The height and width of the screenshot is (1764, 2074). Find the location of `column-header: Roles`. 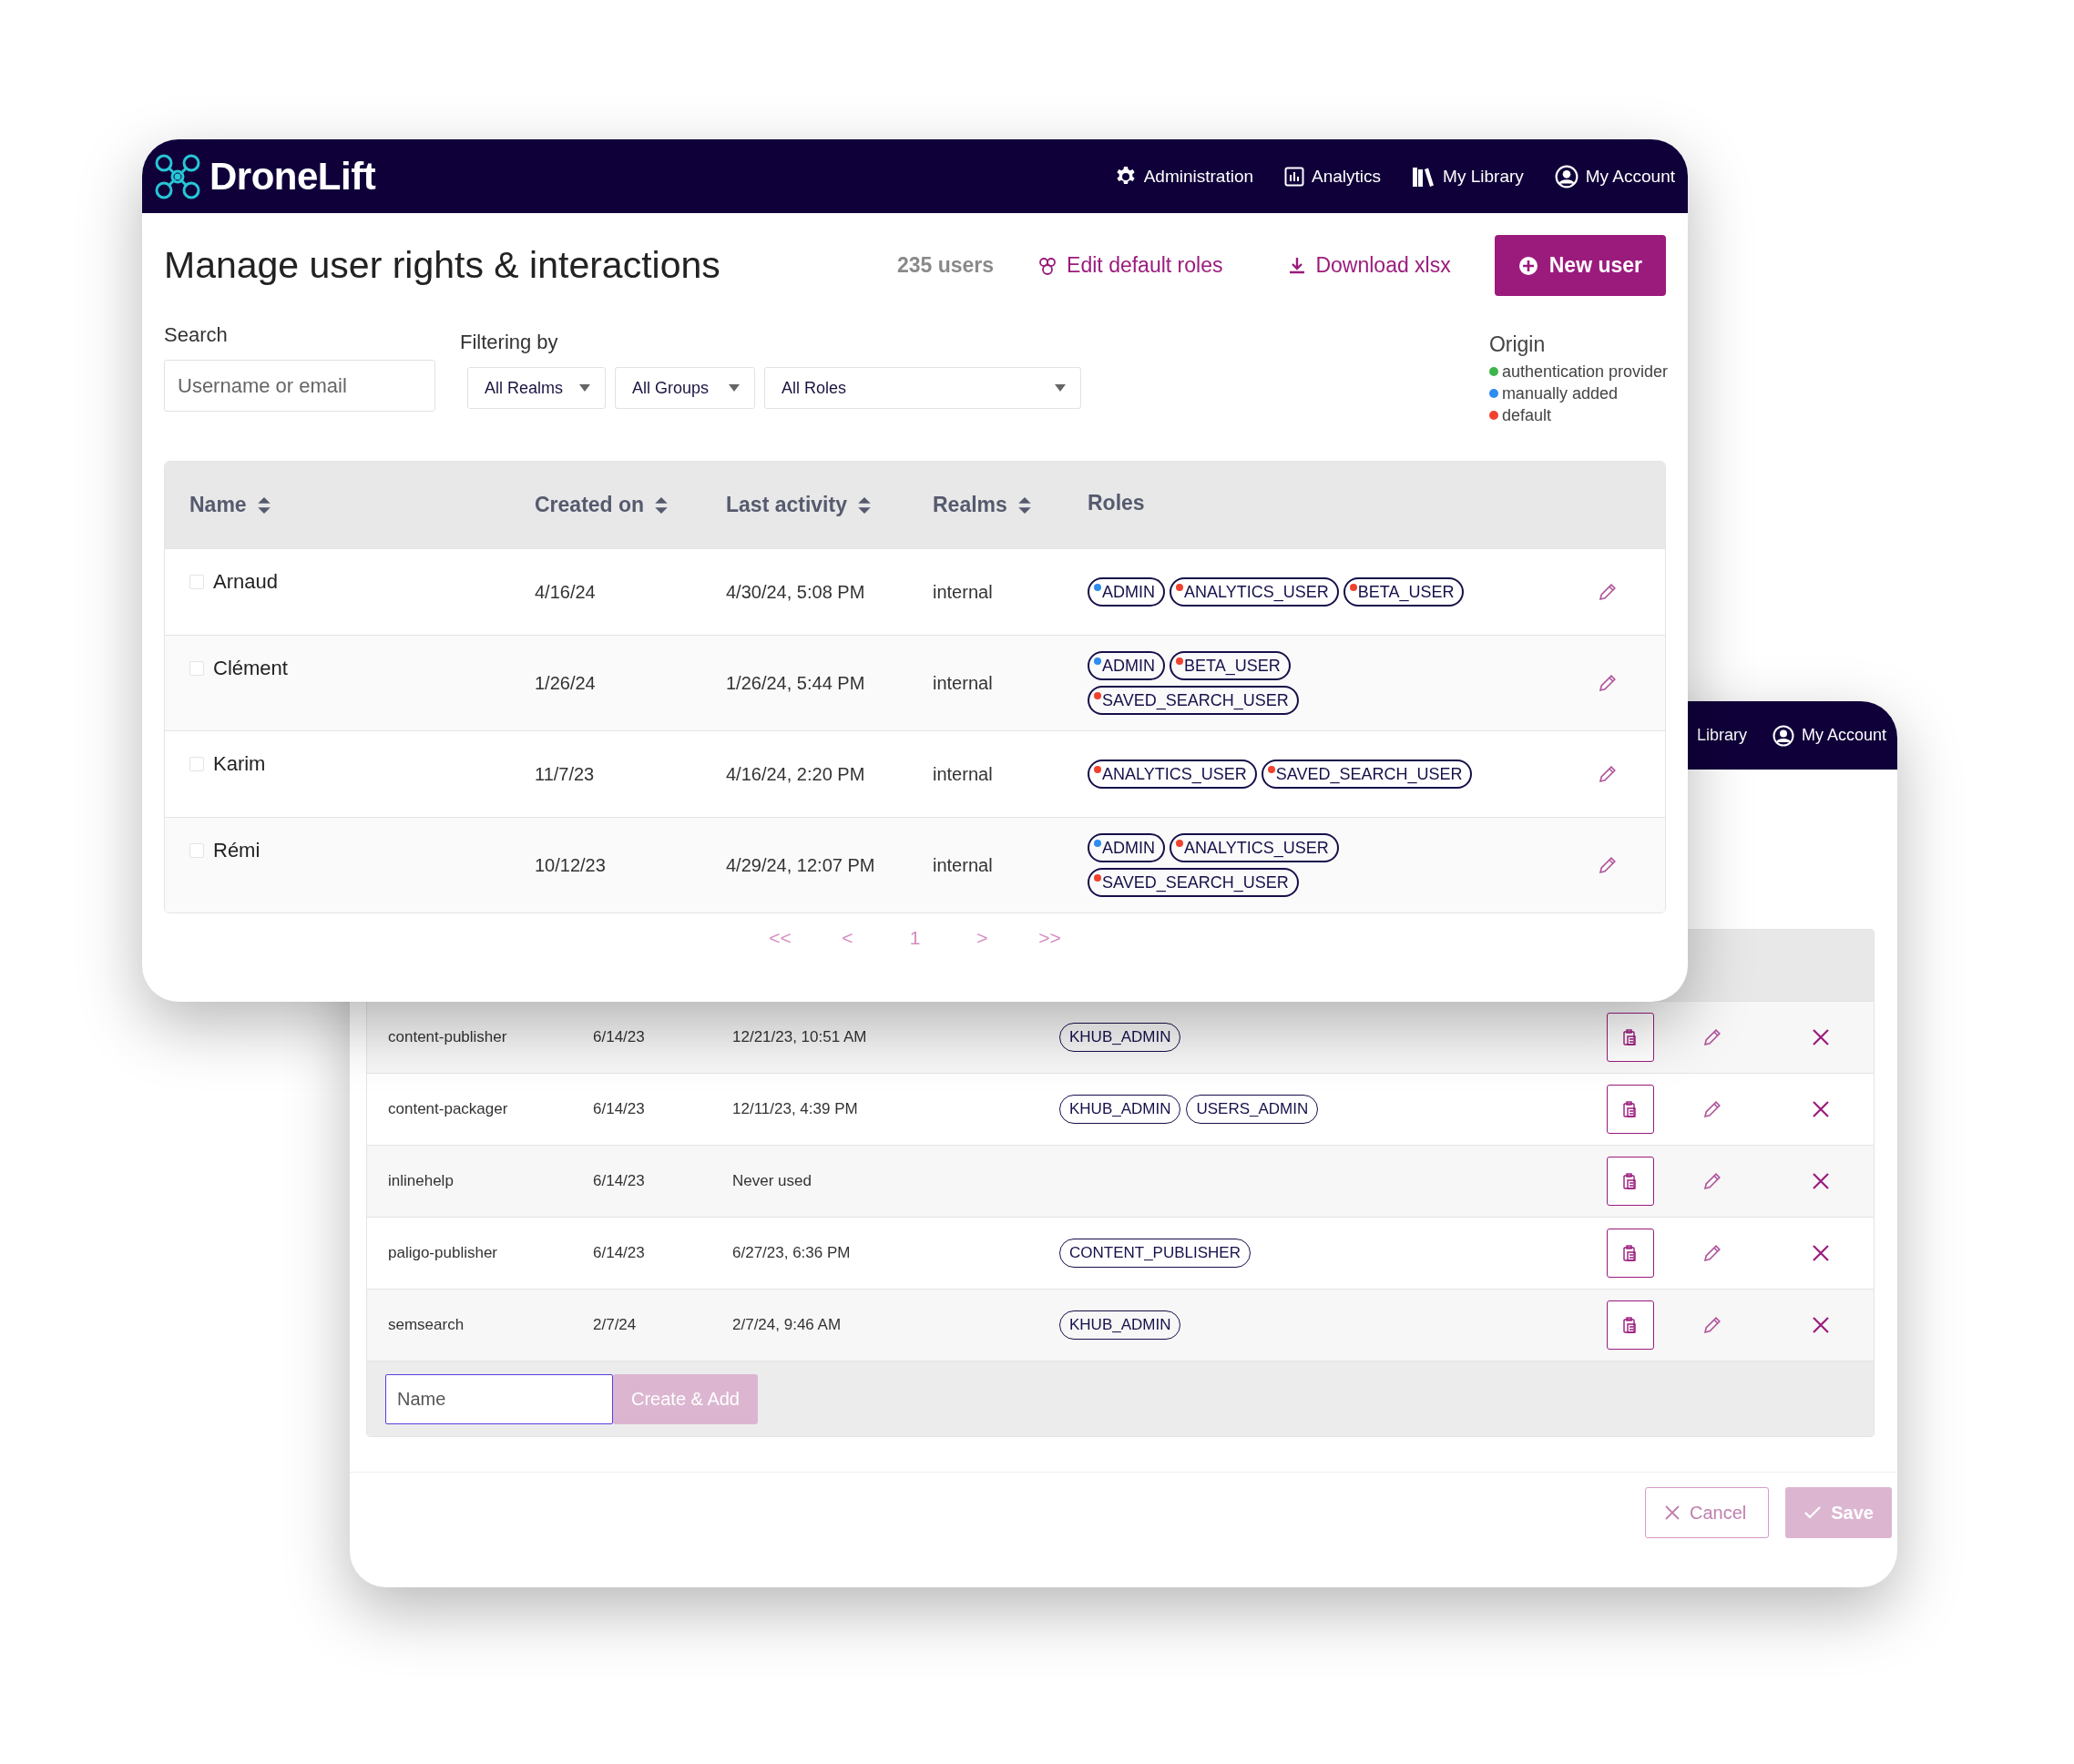

column-header: Roles is located at coordinates (1117, 503).